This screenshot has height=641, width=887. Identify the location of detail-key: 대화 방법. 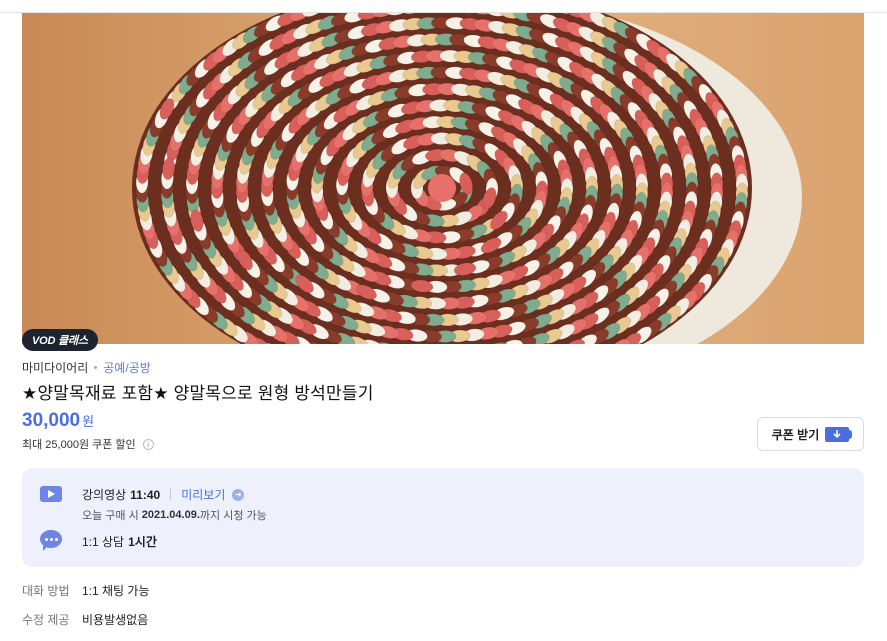
(46, 591).